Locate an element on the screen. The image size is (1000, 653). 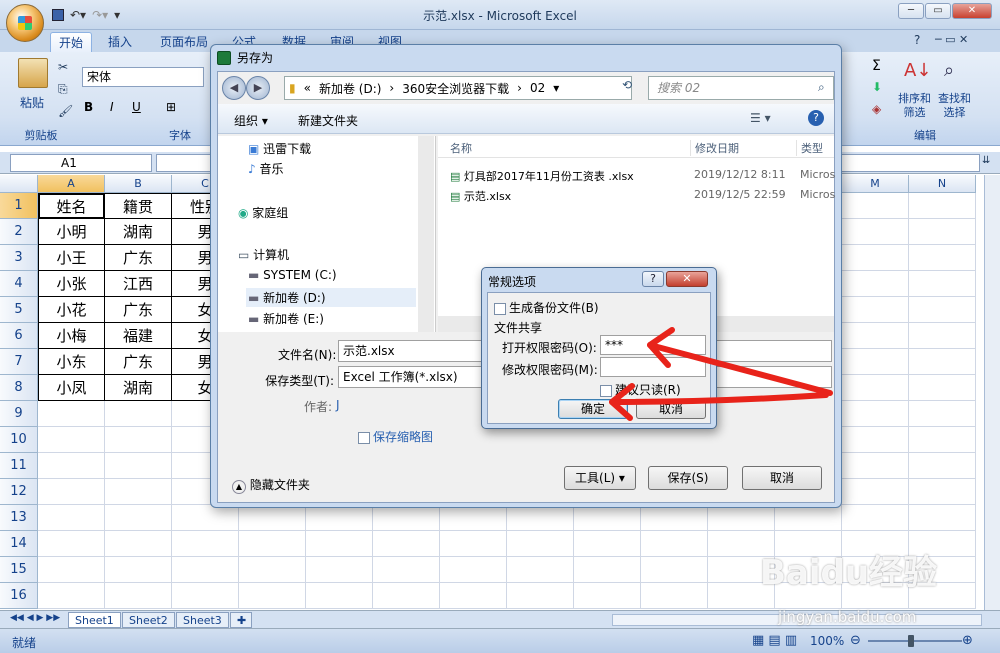
fill-icon: ⬇ is located at coordinates (877, 87).